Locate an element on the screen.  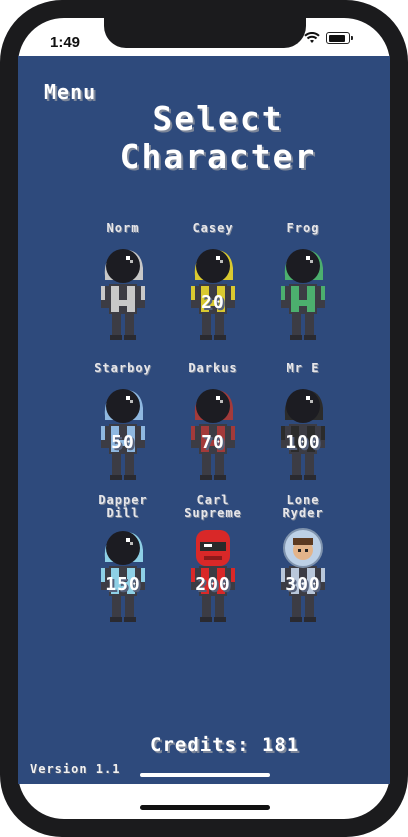
character-price: 20 is located at coordinates (213, 302).